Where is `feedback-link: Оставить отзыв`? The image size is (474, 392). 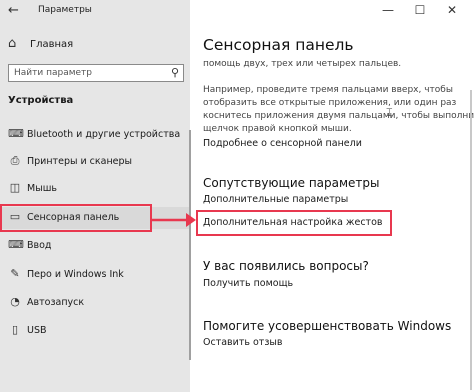 feedback-link: Оставить отзыв is located at coordinates (242, 342).